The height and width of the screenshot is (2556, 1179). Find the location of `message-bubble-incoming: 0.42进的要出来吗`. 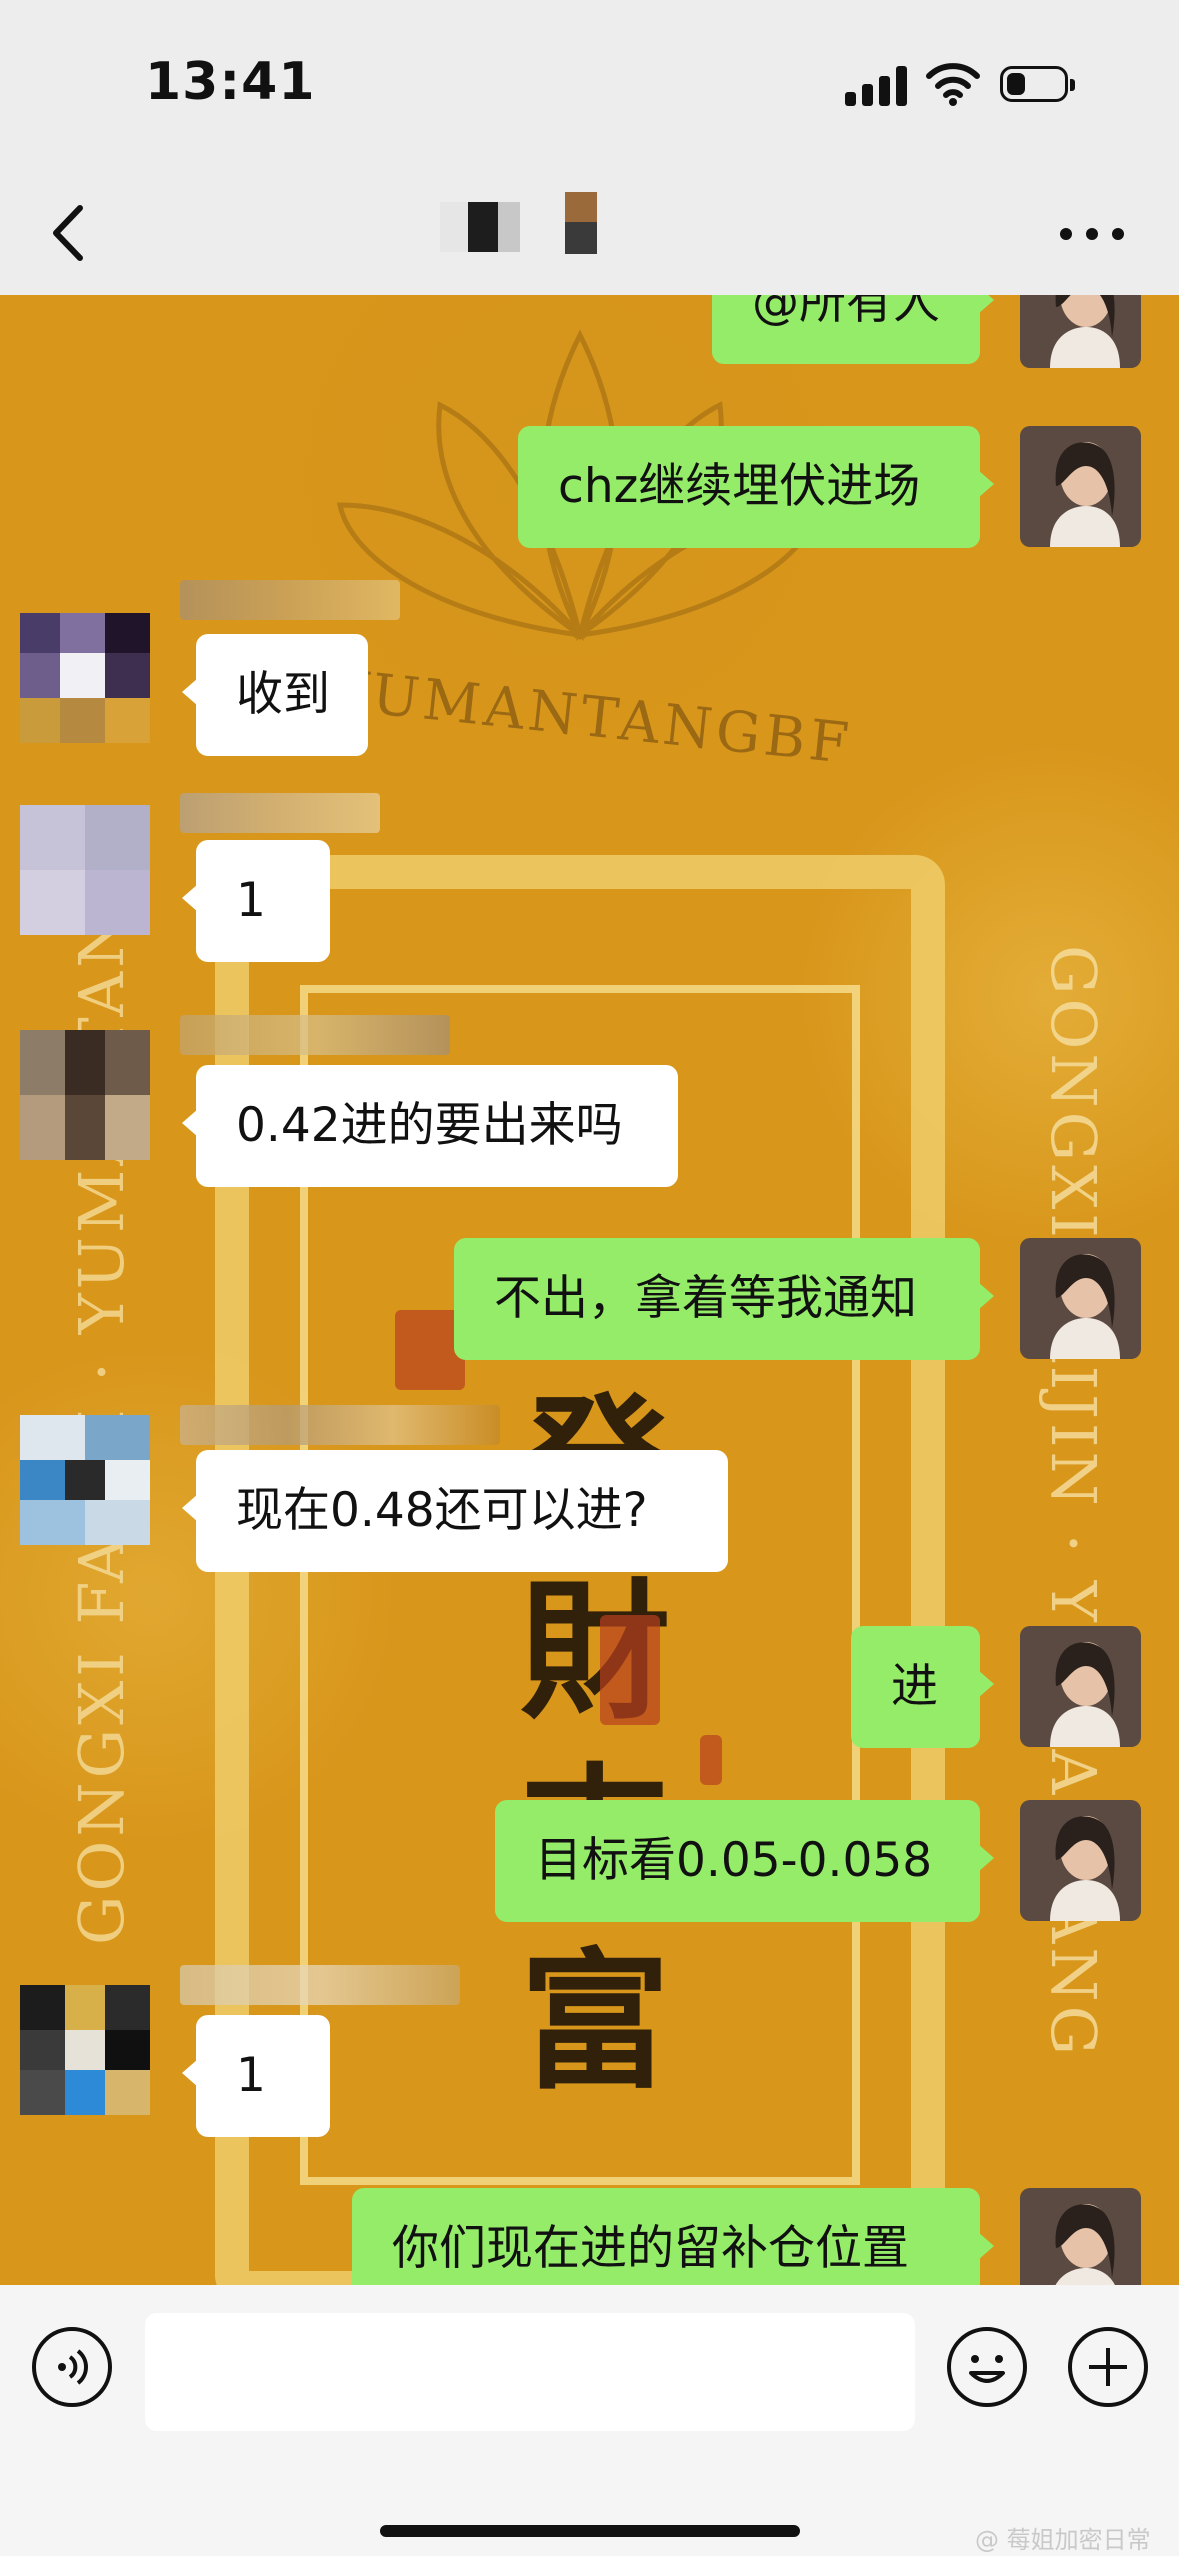

message-bubble-incoming: 0.42进的要出来吗 is located at coordinates (430, 1126).